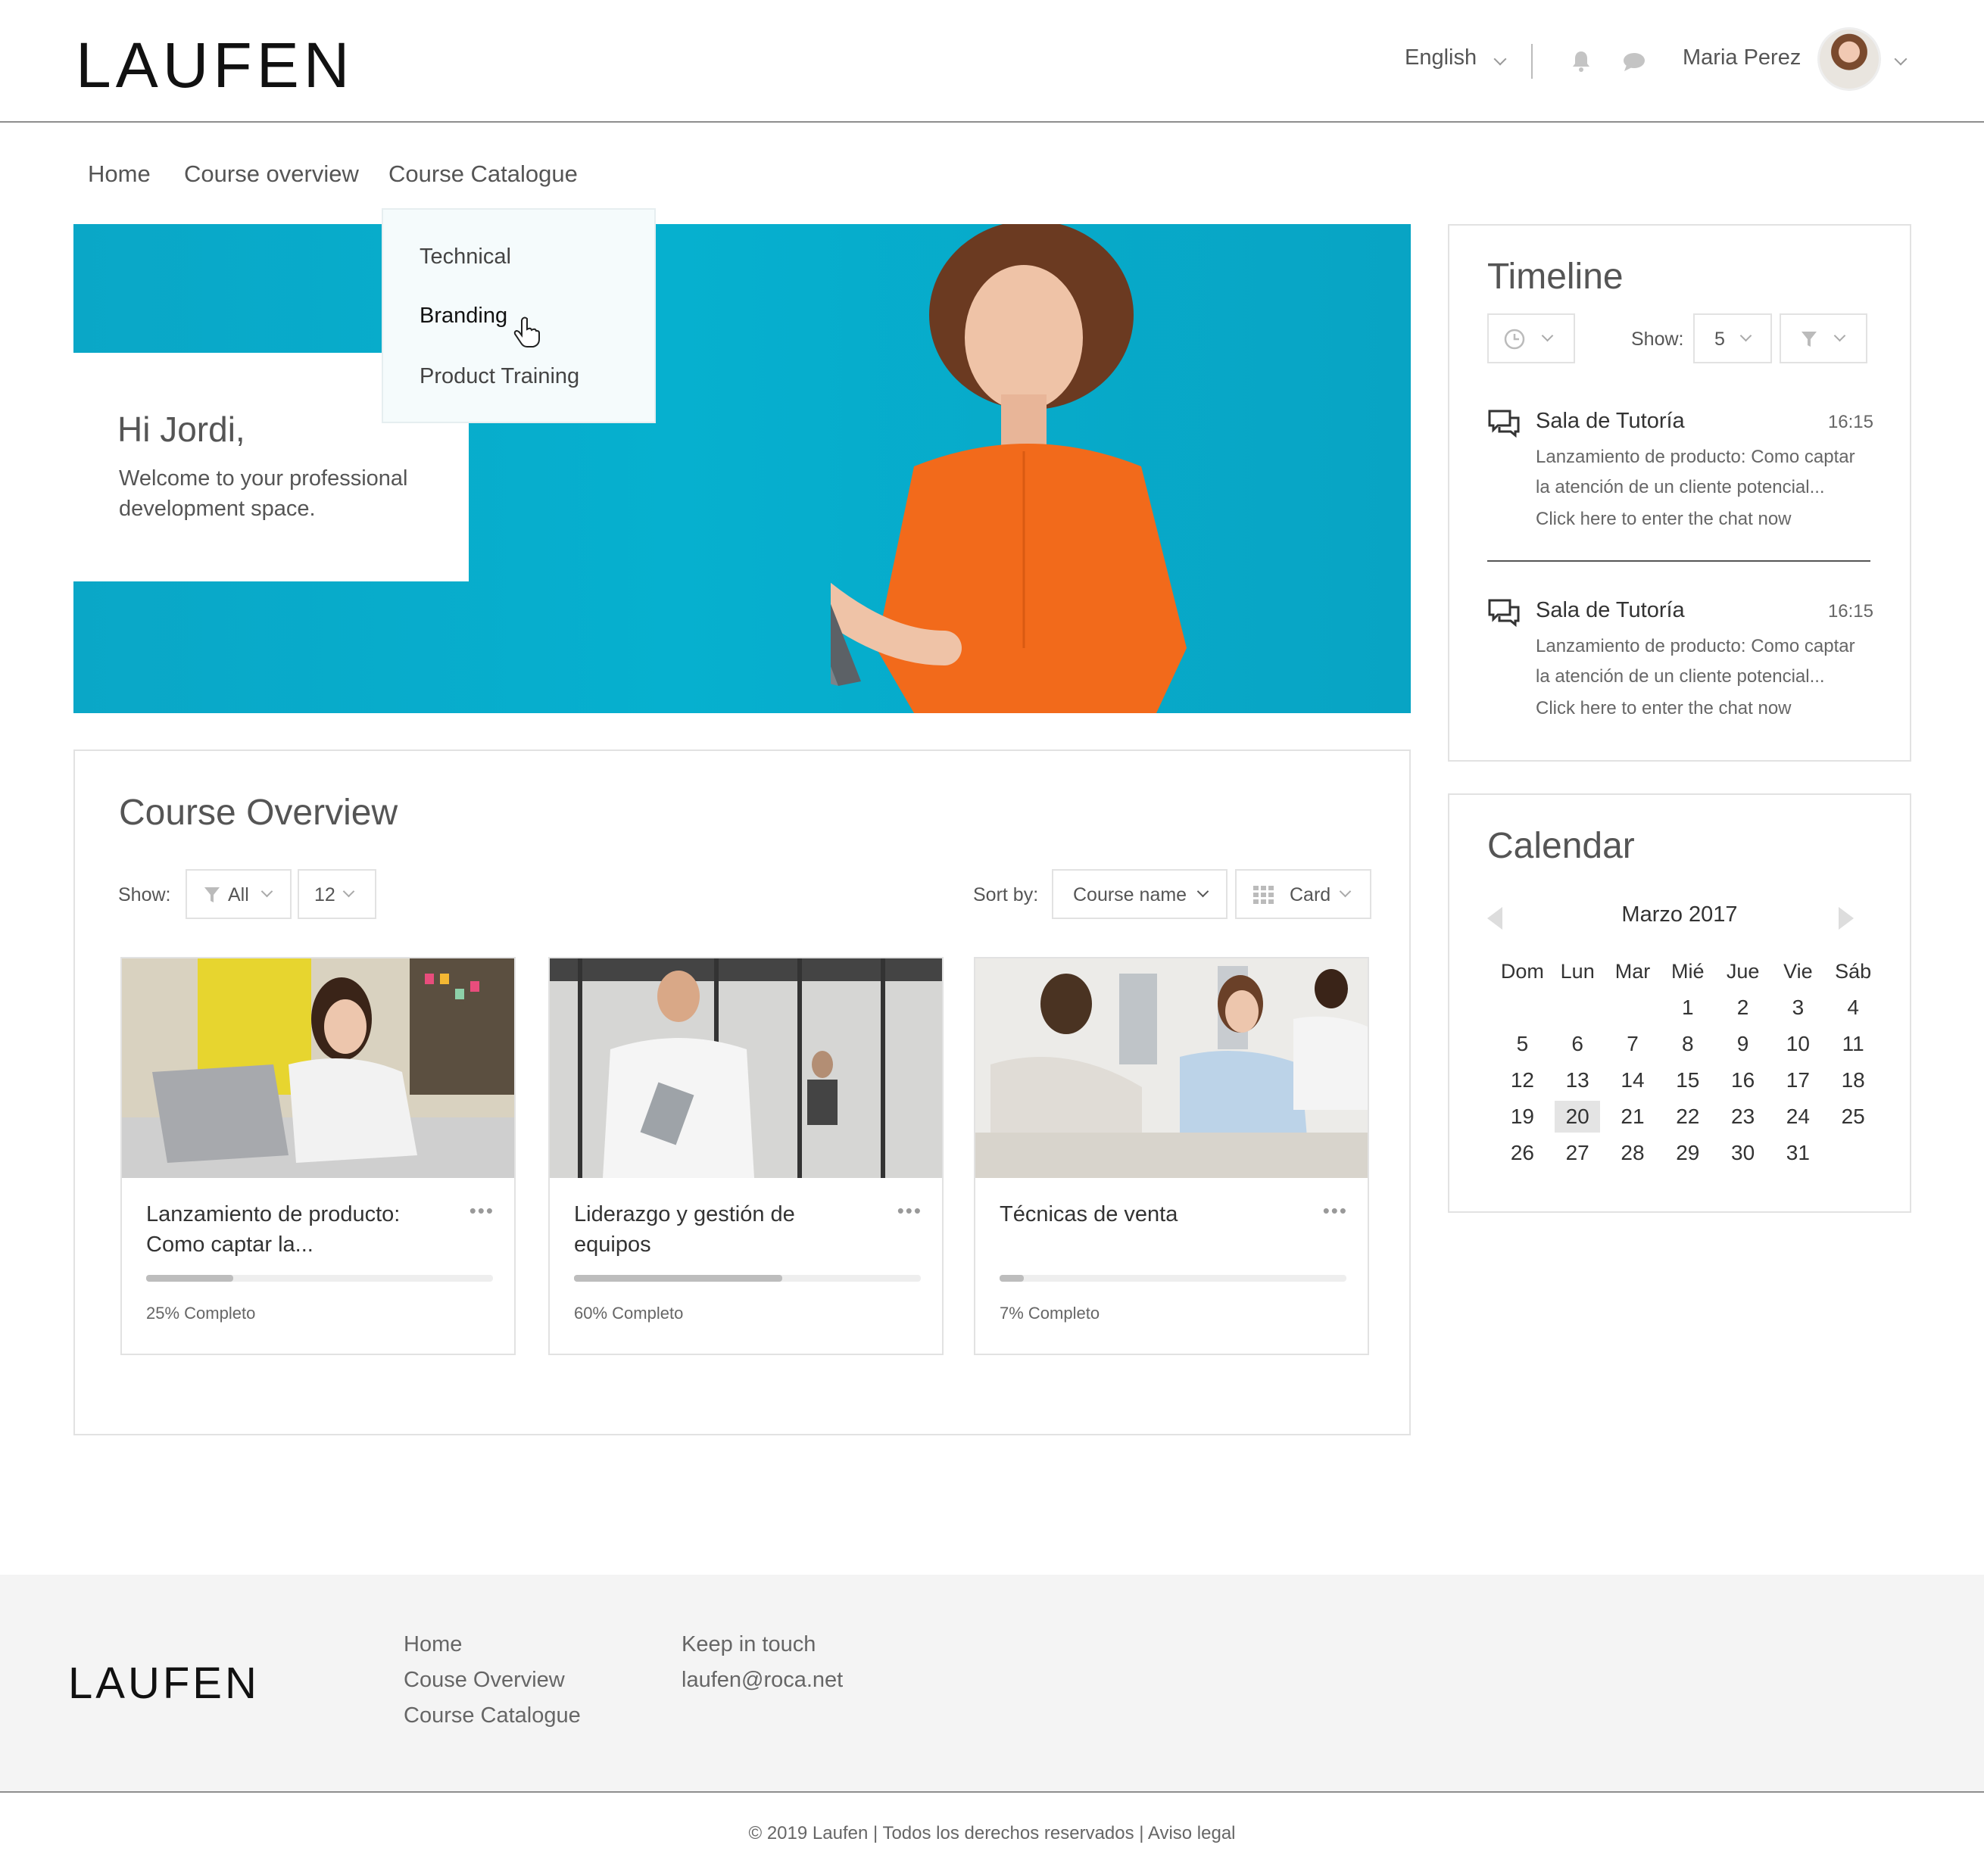  I want to click on calendar-weekday: Dom, so click(1522, 971).